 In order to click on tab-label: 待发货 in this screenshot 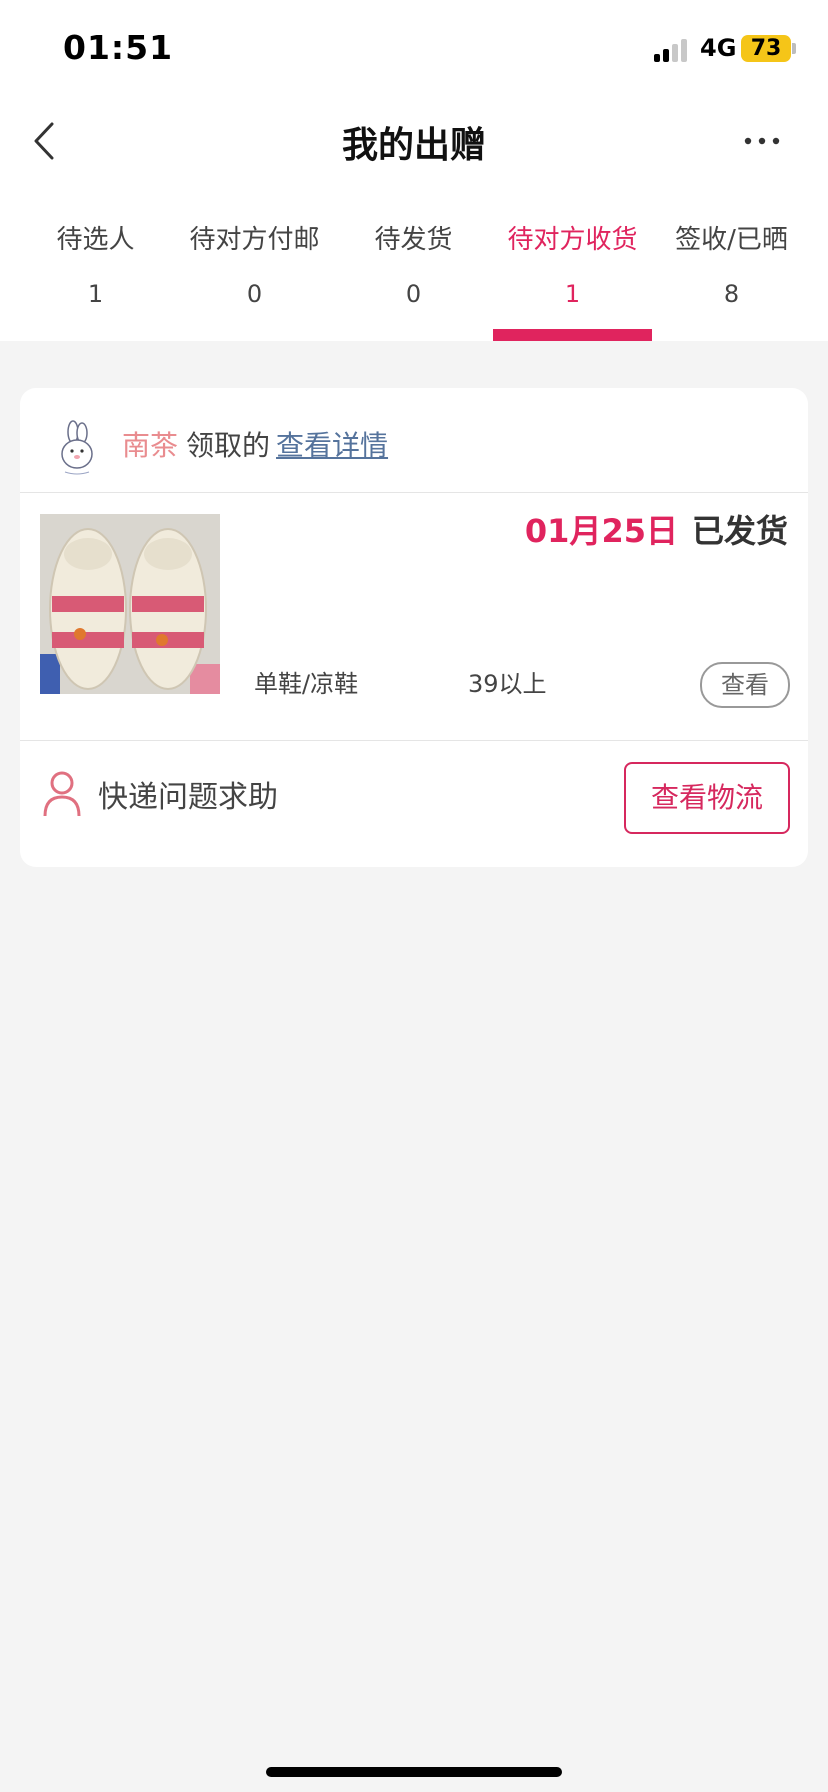, I will do `click(413, 240)`.